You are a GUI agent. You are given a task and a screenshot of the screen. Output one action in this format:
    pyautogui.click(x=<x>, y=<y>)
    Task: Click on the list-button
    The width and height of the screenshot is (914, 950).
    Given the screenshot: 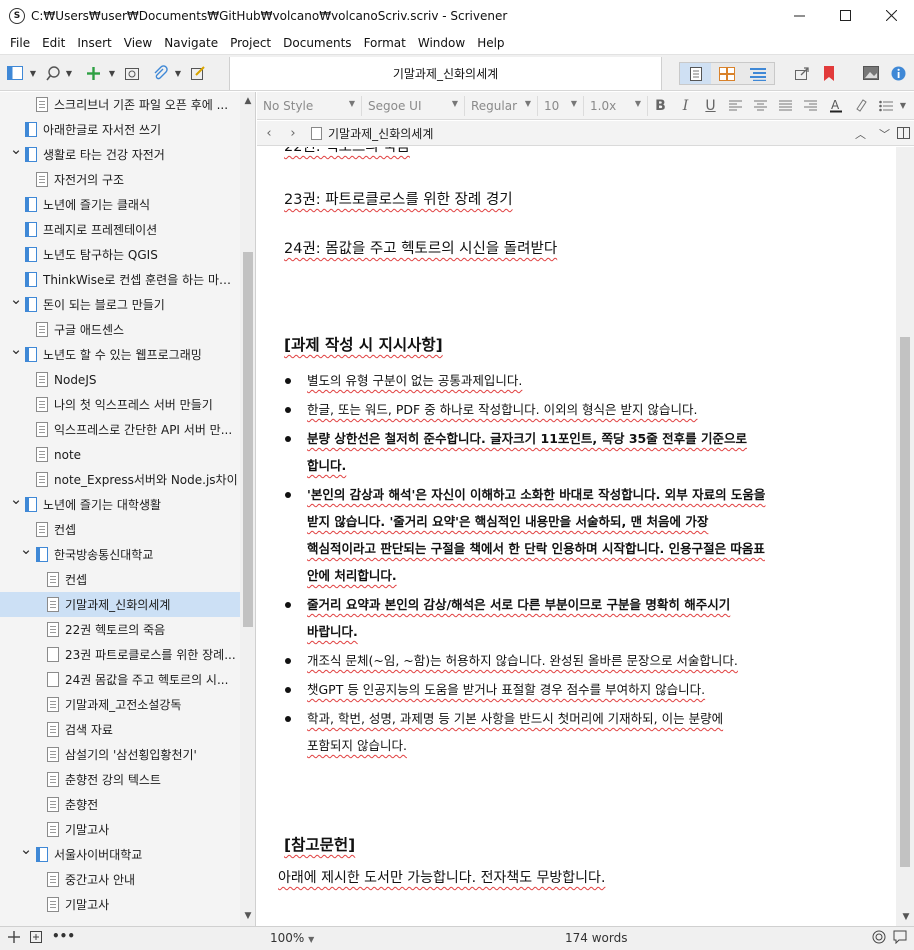 What is the action you would take?
    pyautogui.click(x=885, y=106)
    